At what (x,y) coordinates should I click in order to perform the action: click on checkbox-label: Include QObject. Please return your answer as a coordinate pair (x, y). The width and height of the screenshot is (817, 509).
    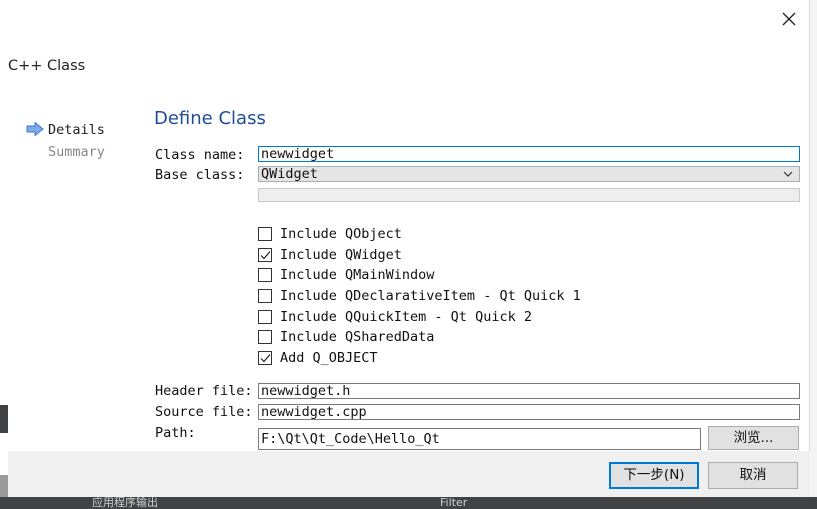
    Looking at the image, I should click on (341, 234).